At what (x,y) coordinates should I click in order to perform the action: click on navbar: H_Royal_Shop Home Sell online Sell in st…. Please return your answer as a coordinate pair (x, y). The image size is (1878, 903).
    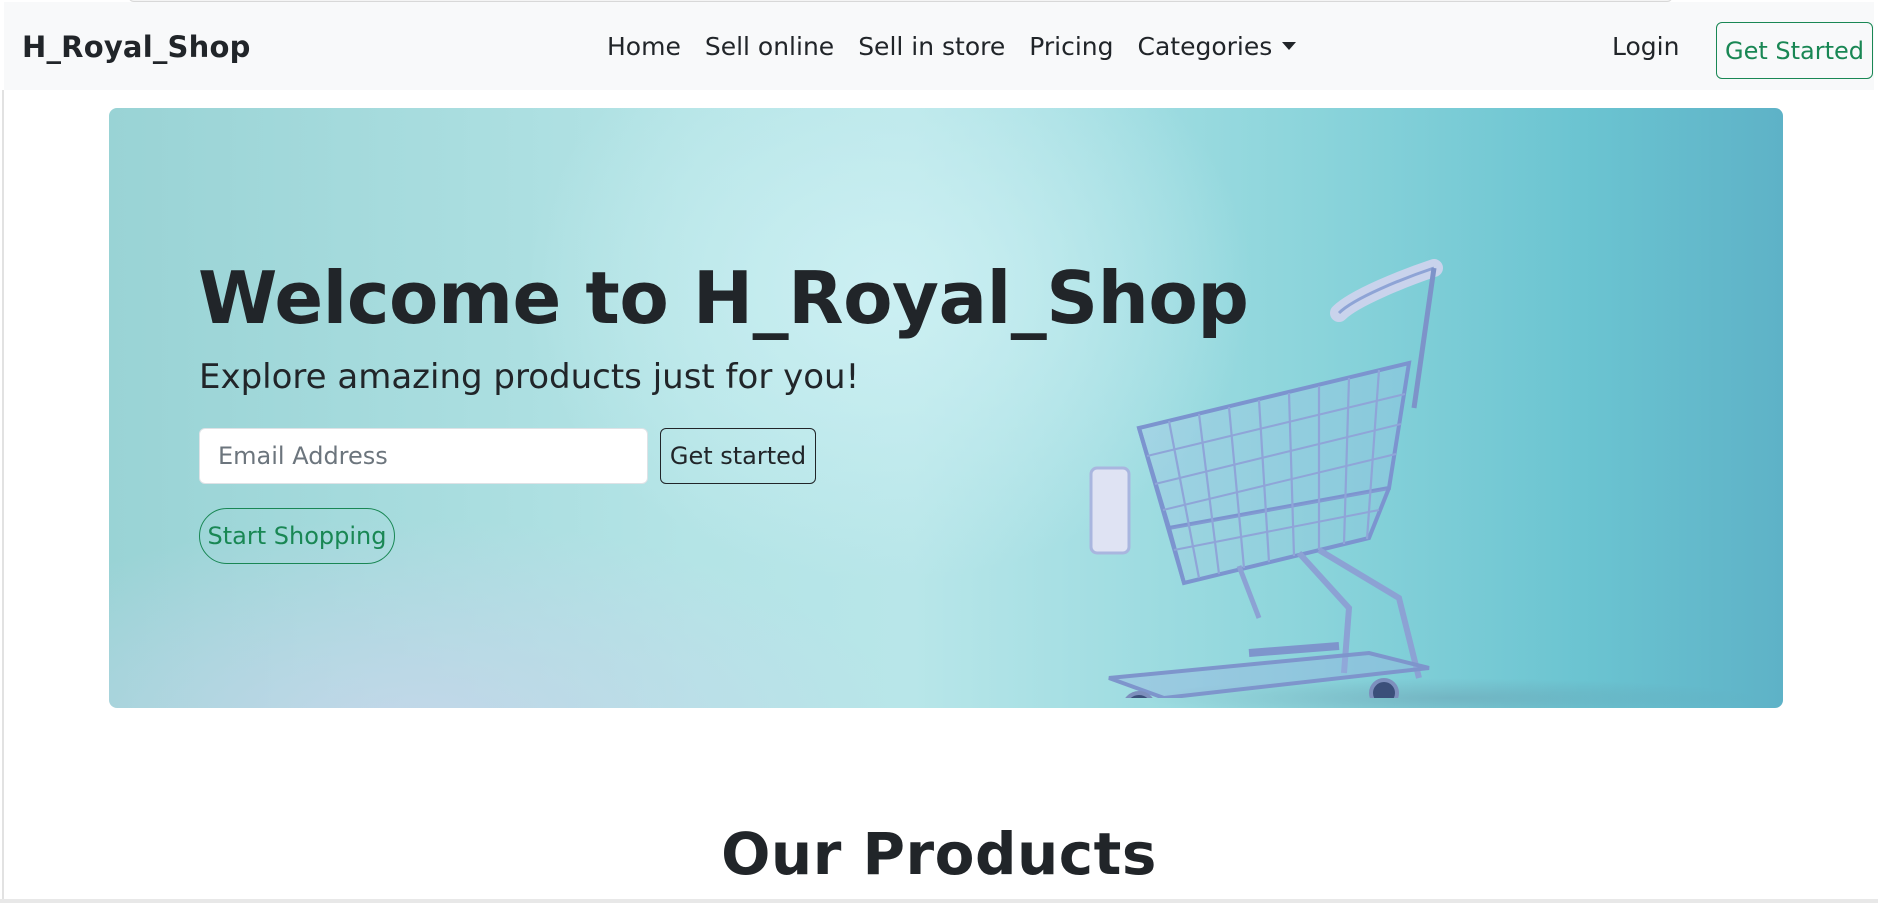
    Looking at the image, I should click on (939, 46).